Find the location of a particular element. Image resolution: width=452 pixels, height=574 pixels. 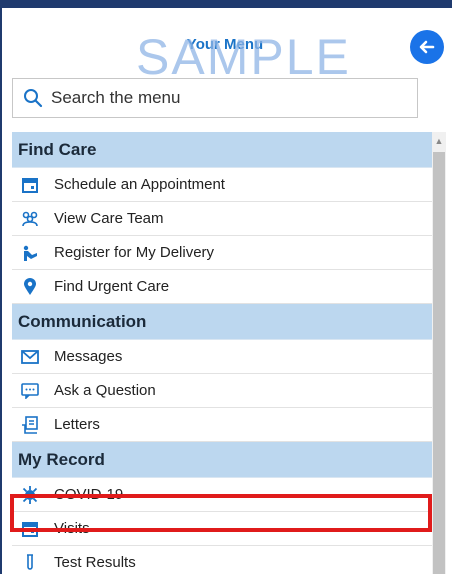

menu-item-visits: Visits is located at coordinates (222, 529).